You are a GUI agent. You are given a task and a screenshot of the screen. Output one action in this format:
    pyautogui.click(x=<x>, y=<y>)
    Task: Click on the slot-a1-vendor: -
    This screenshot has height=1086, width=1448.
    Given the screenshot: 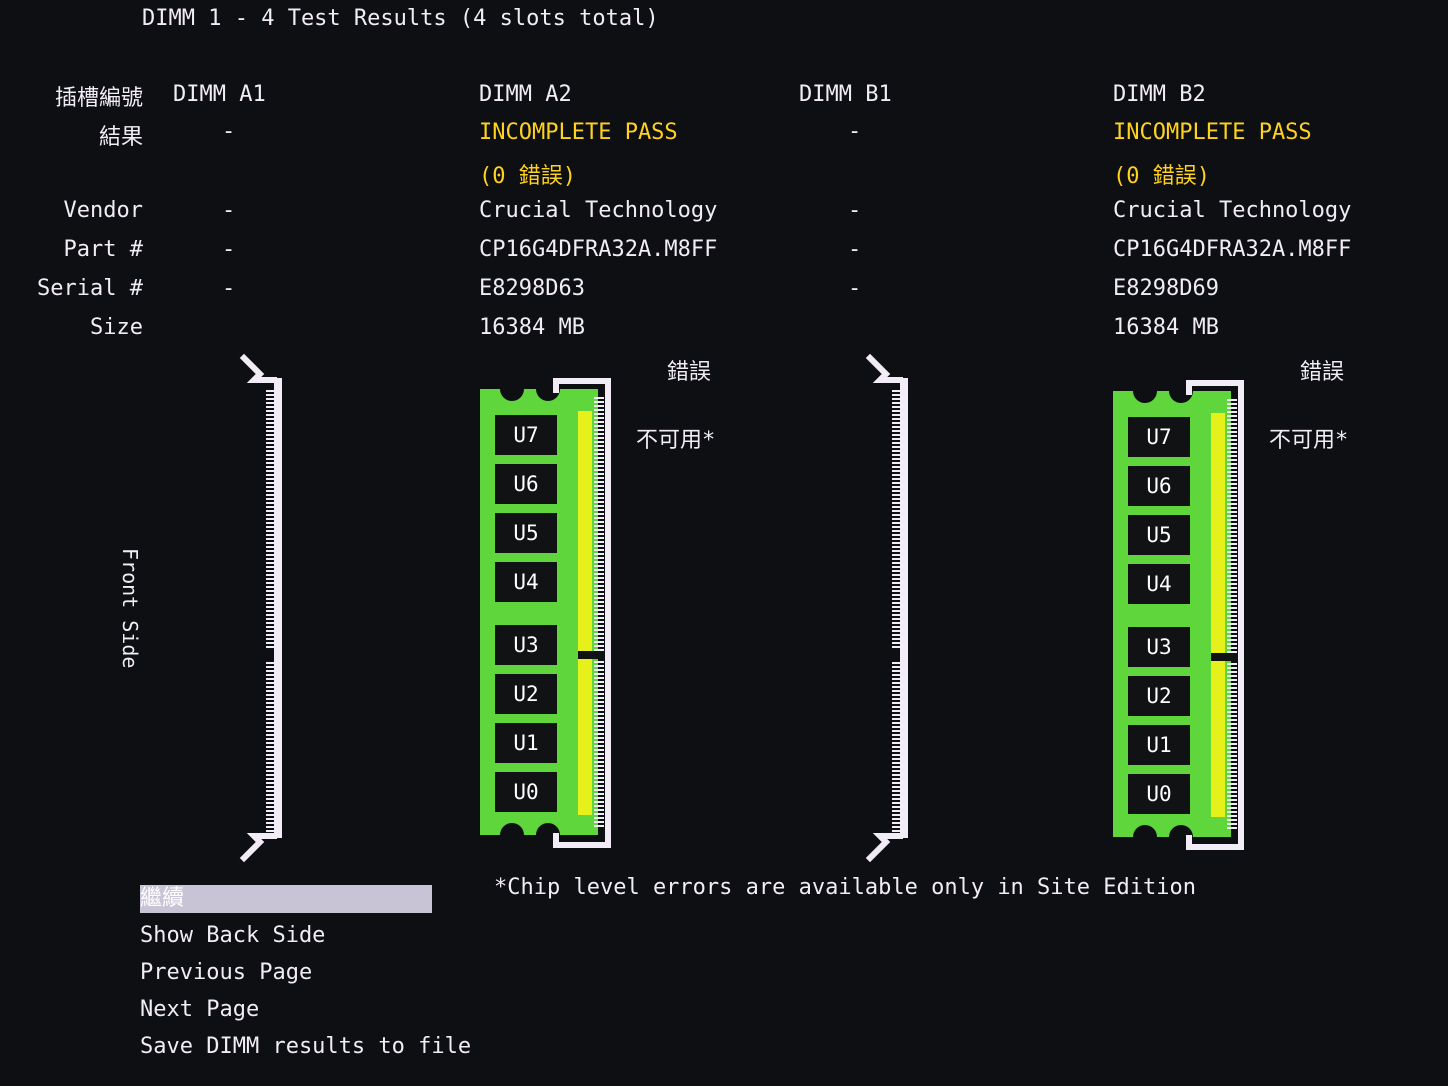 What is the action you would take?
    pyautogui.click(x=229, y=210)
    